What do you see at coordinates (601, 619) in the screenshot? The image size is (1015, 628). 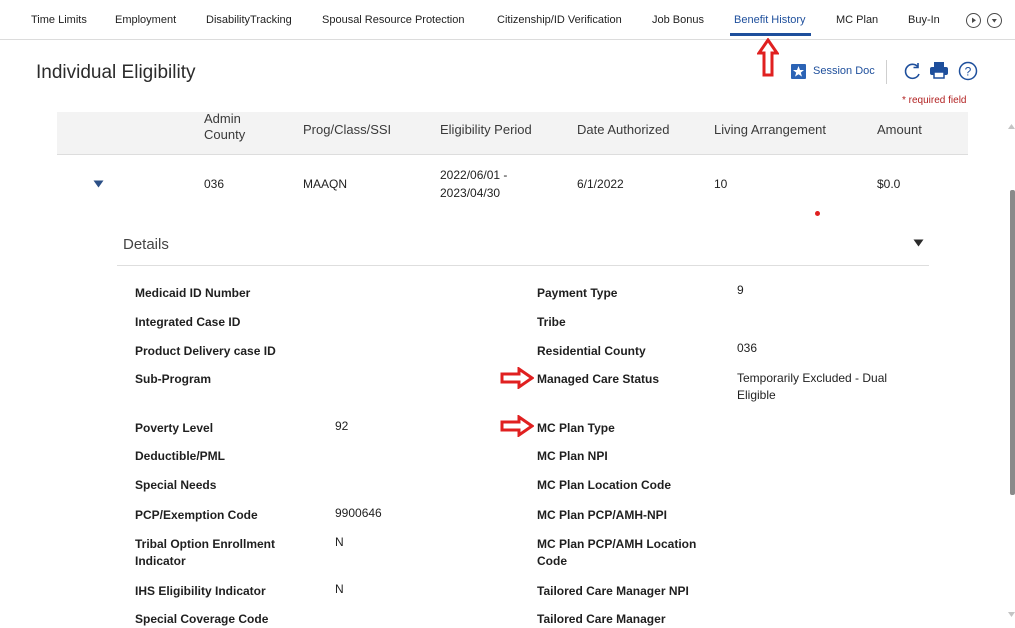 I see `label-tailored-care-manager: Tailored Care Manager` at bounding box center [601, 619].